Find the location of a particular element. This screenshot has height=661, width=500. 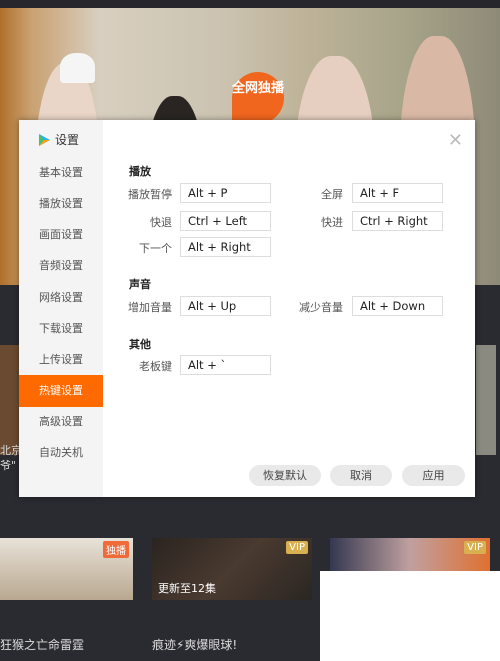

label-pause: 播放暂停 is located at coordinates (150, 194).